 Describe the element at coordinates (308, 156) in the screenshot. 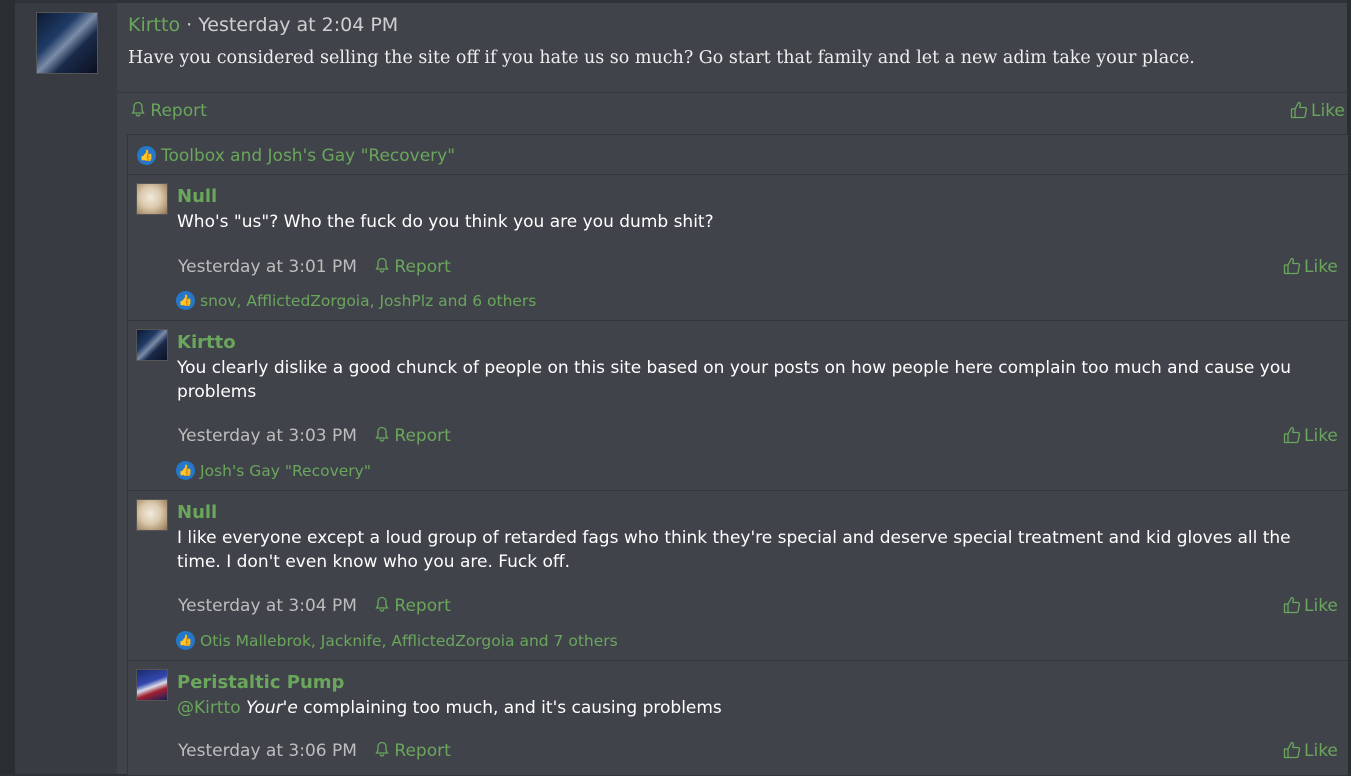

I see `post-likers-link: Toolbox and Josh's Gay "Recovery"` at that location.